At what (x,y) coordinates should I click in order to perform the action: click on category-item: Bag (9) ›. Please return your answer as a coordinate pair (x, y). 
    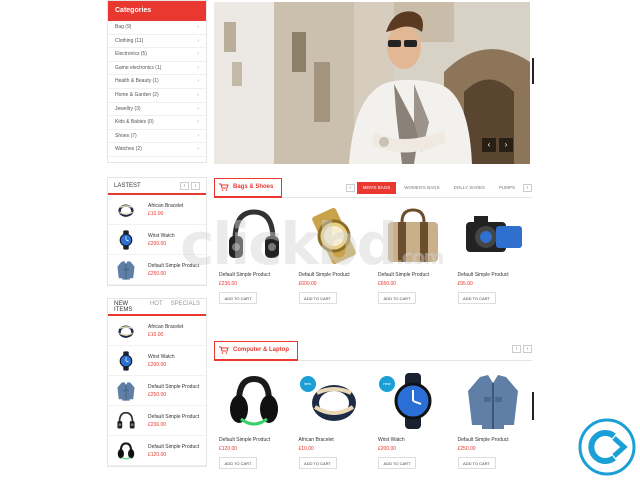
    Looking at the image, I should click on (157, 28).